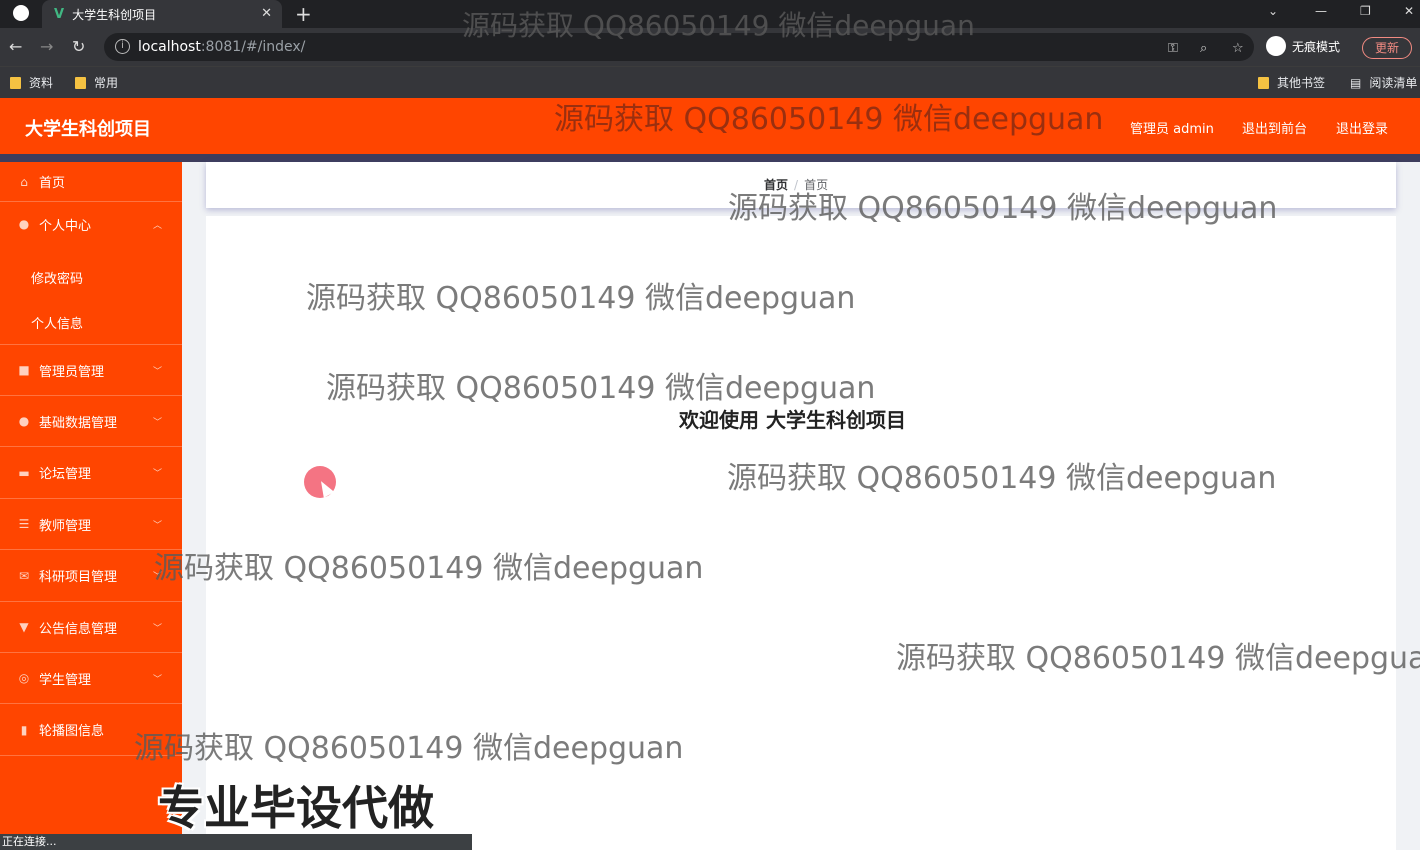 This screenshot has width=1420, height=850. What do you see at coordinates (24, 678) in the screenshot?
I see `compass-icon: ◎` at bounding box center [24, 678].